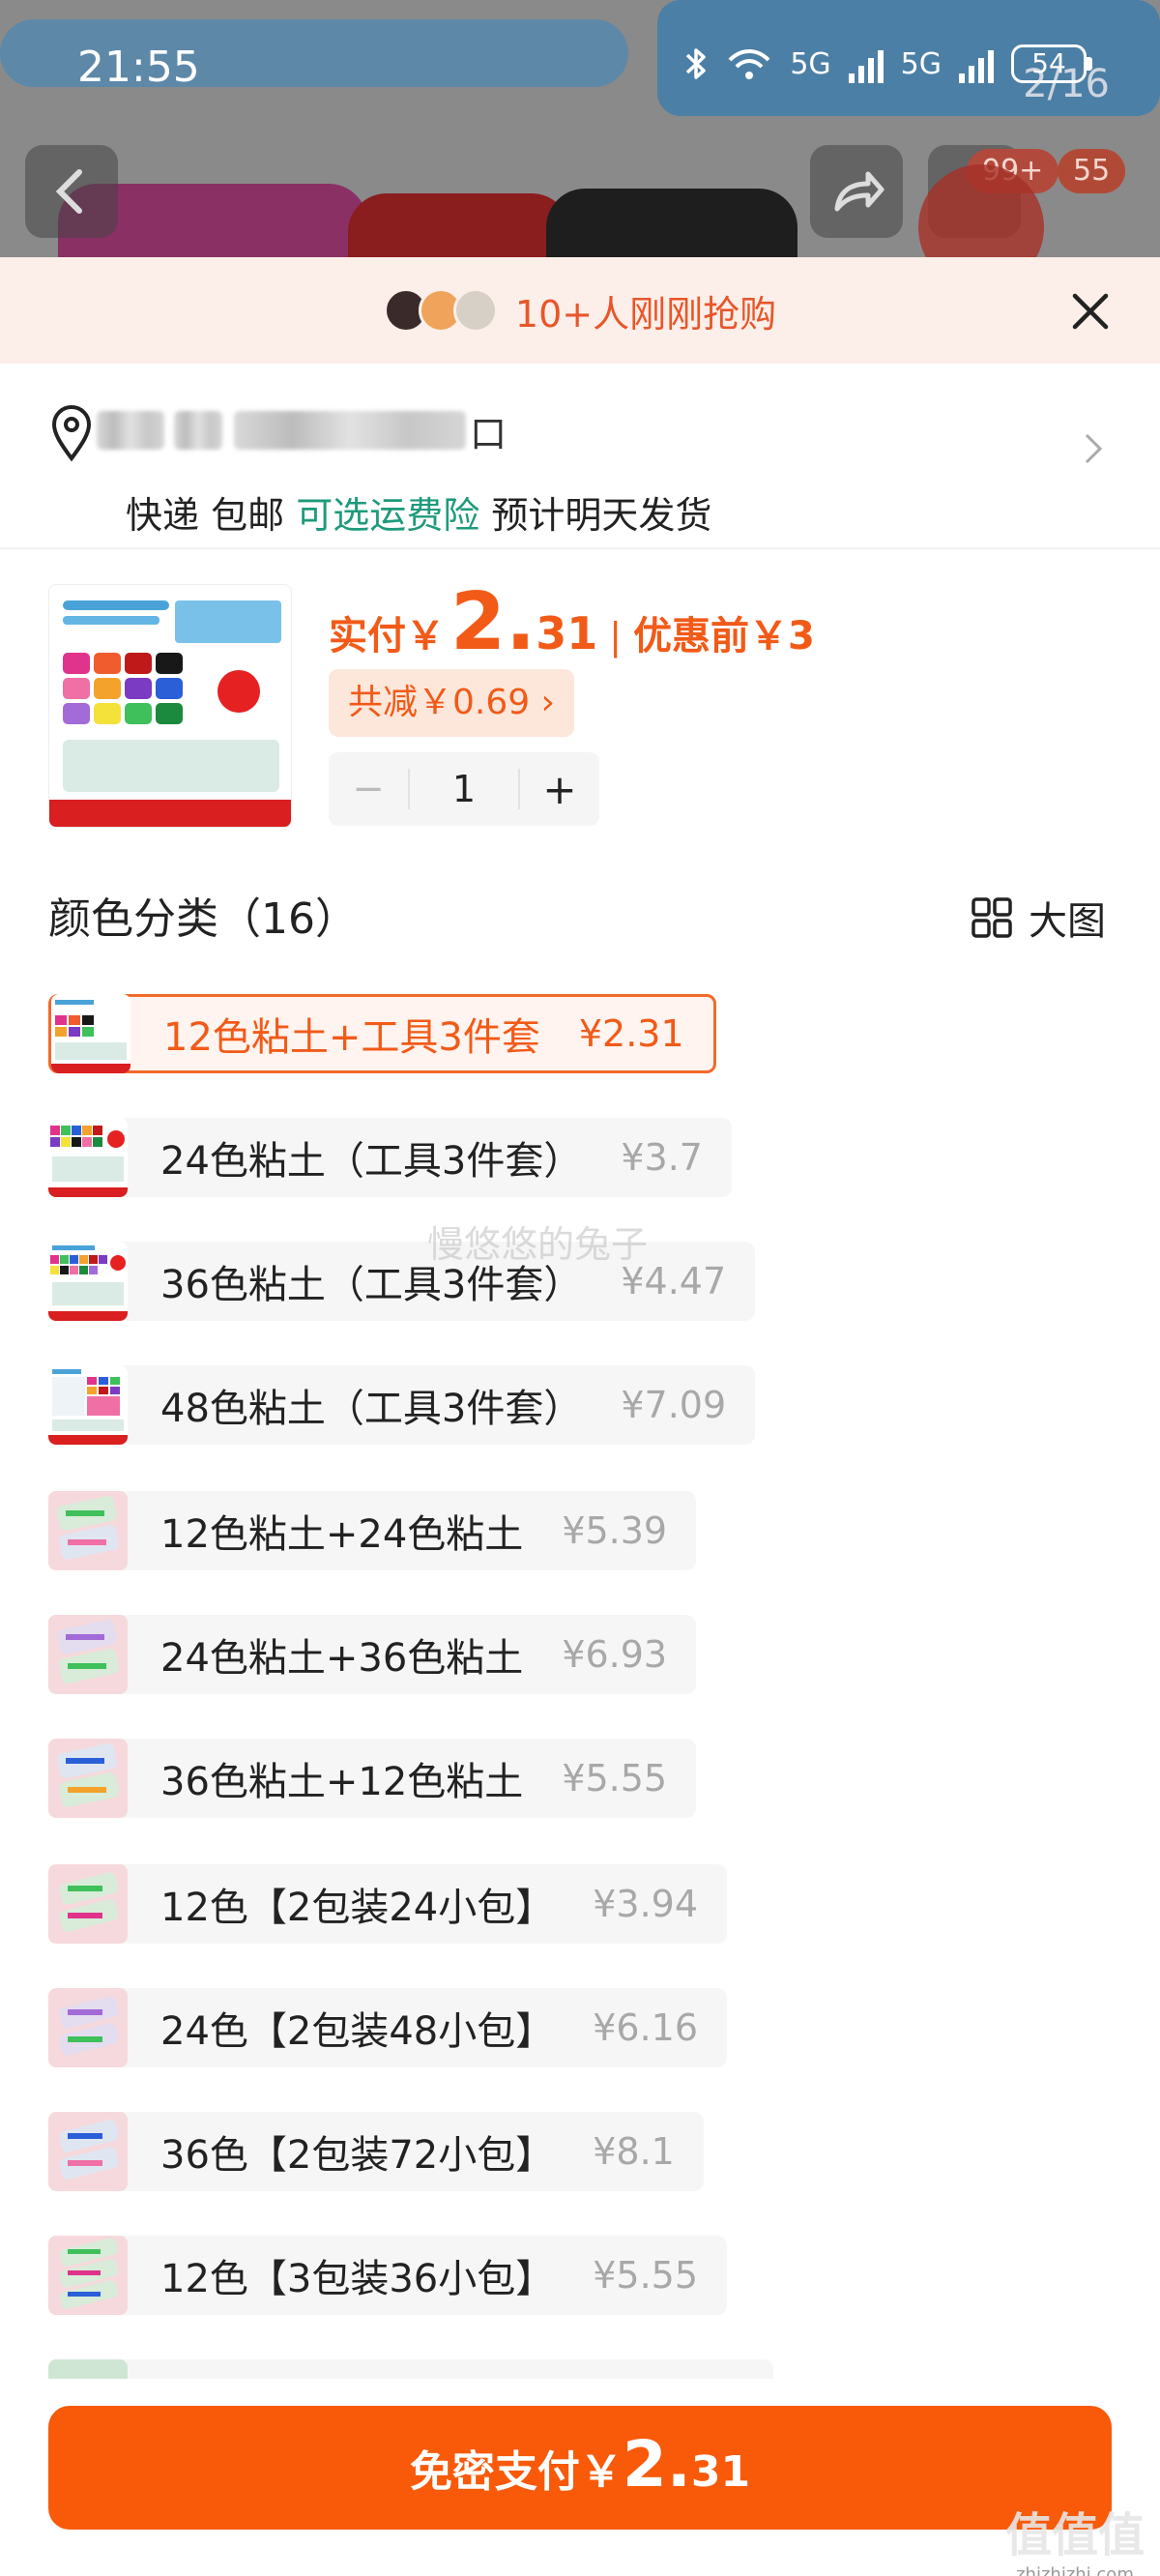 This screenshot has height=2576, width=1160. What do you see at coordinates (1075, 2570) in the screenshot?
I see `site-watermark-url: zhizhizhi.com` at bounding box center [1075, 2570].